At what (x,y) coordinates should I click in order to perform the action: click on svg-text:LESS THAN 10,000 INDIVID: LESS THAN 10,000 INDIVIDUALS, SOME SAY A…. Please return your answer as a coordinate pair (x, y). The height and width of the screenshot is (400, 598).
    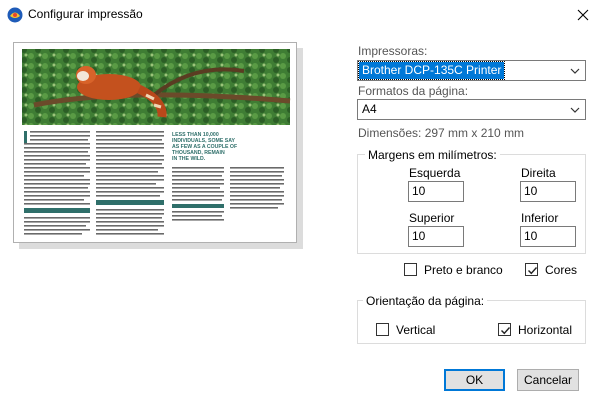
    Looking at the image, I should click on (205, 147).